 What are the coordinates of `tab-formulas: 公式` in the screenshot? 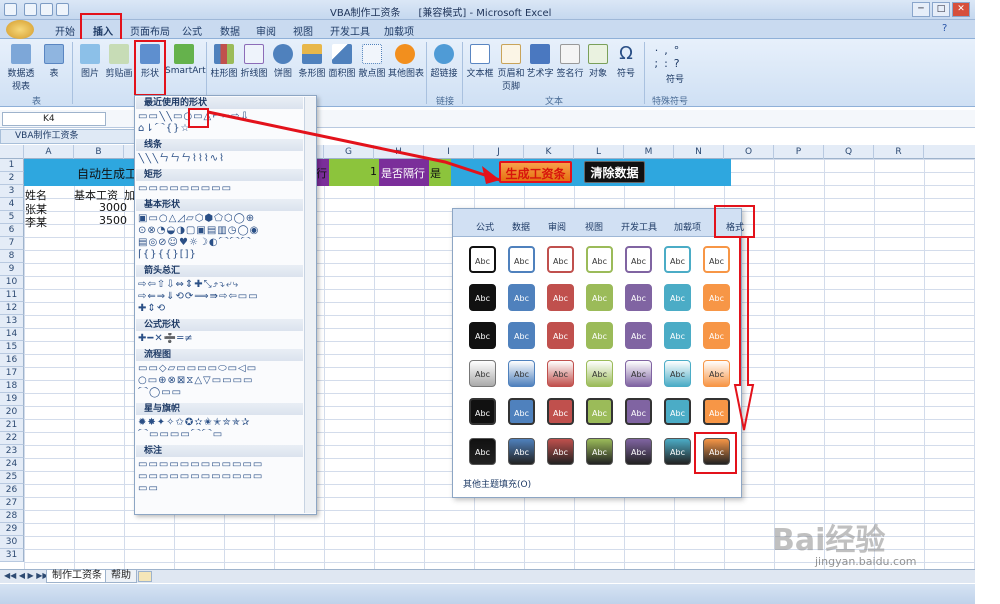 It's located at (192, 30).